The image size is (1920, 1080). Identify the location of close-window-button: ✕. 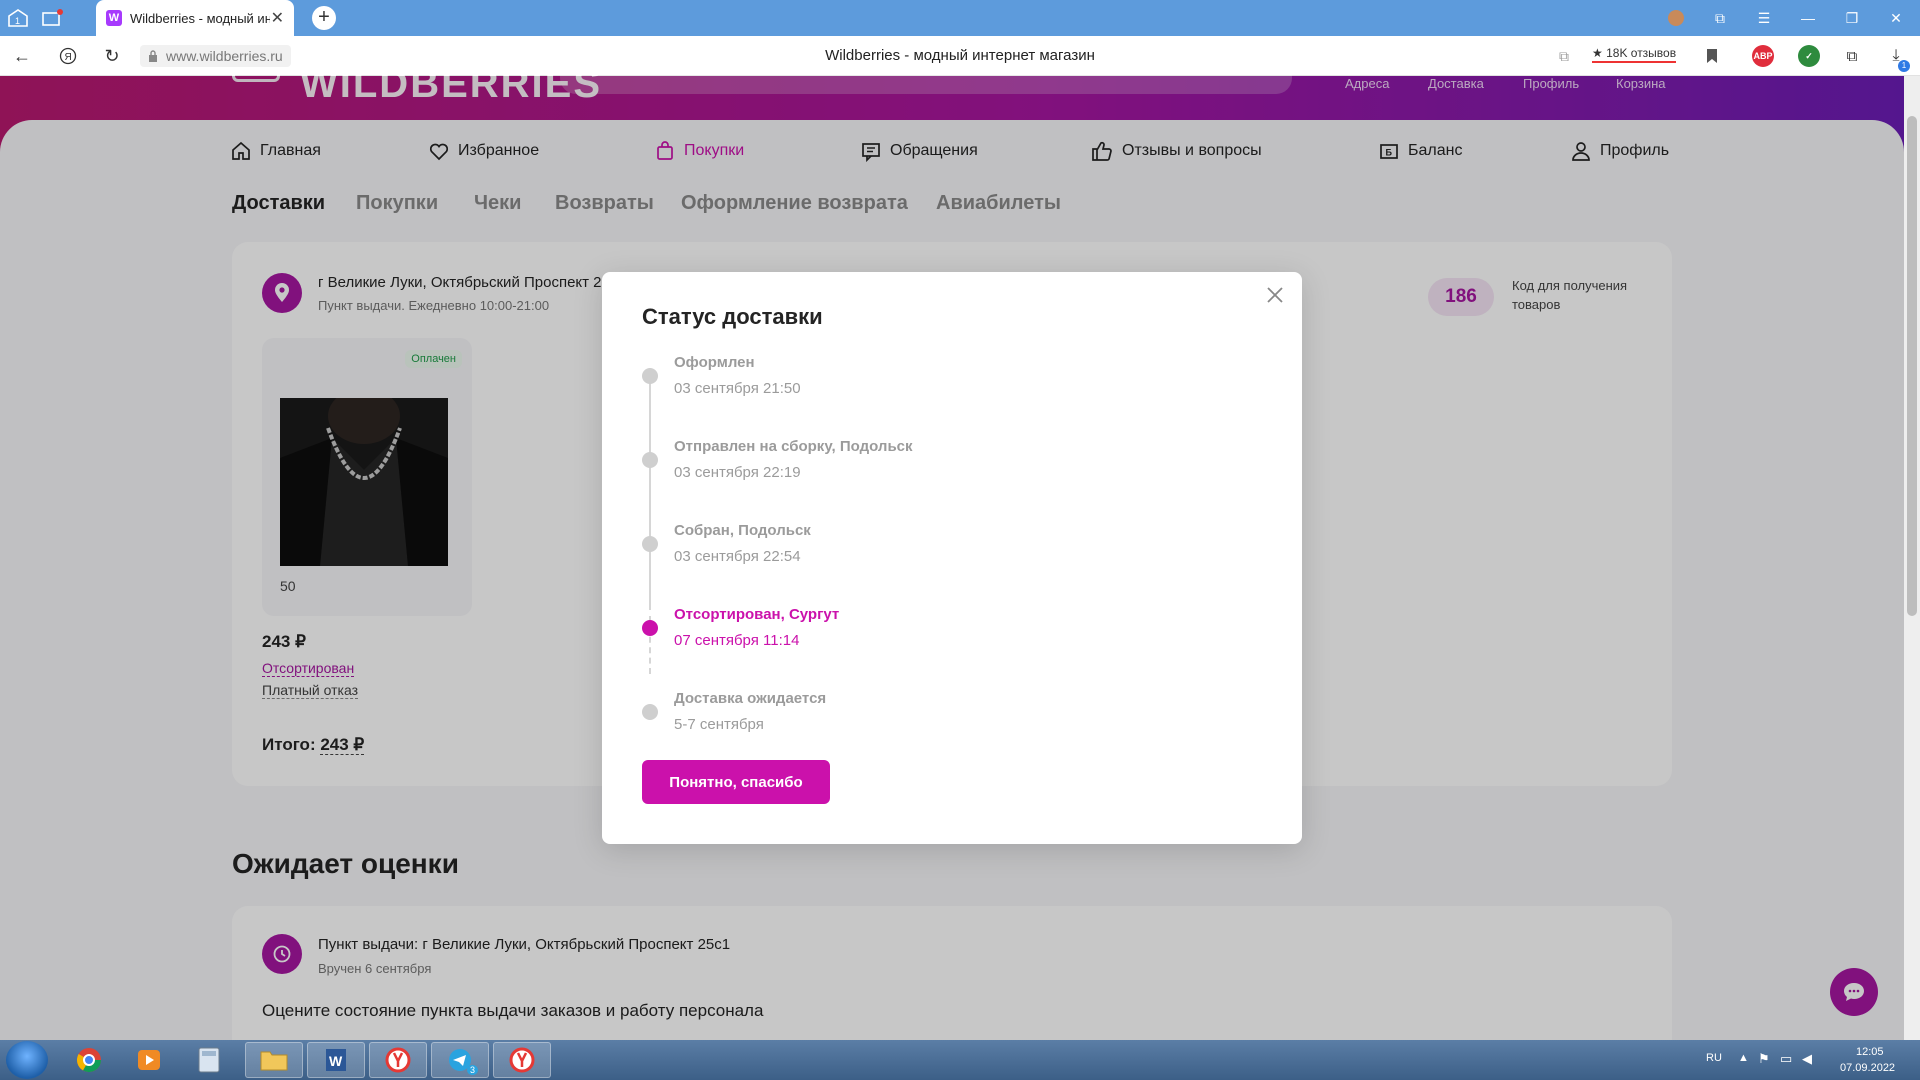
(1896, 18).